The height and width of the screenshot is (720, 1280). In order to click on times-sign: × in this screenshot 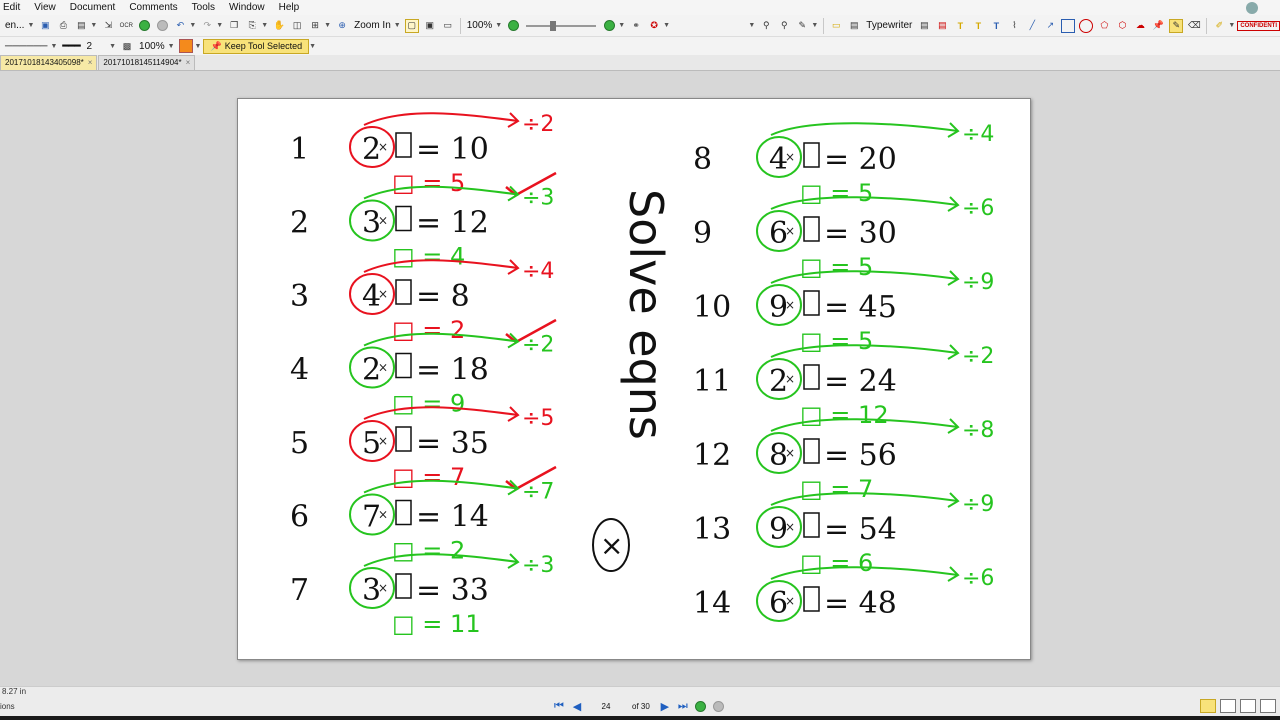, I will do `click(383, 221)`.